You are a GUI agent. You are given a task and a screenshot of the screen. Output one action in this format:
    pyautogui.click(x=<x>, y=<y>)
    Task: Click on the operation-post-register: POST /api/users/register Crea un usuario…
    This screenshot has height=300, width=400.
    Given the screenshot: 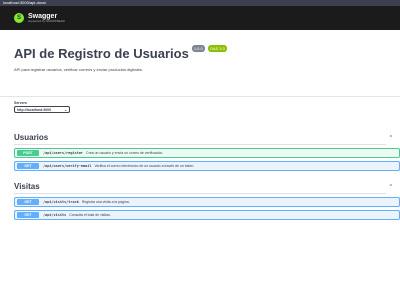 What is the action you would take?
    pyautogui.click(x=207, y=153)
    